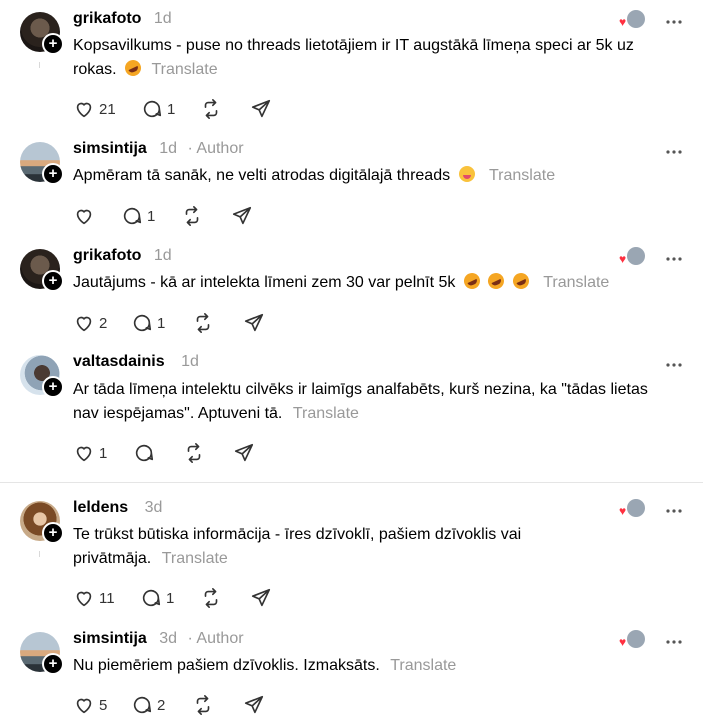 The image size is (703, 724). What do you see at coordinates (84, 216) in the screenshot?
I see `like-button` at bounding box center [84, 216].